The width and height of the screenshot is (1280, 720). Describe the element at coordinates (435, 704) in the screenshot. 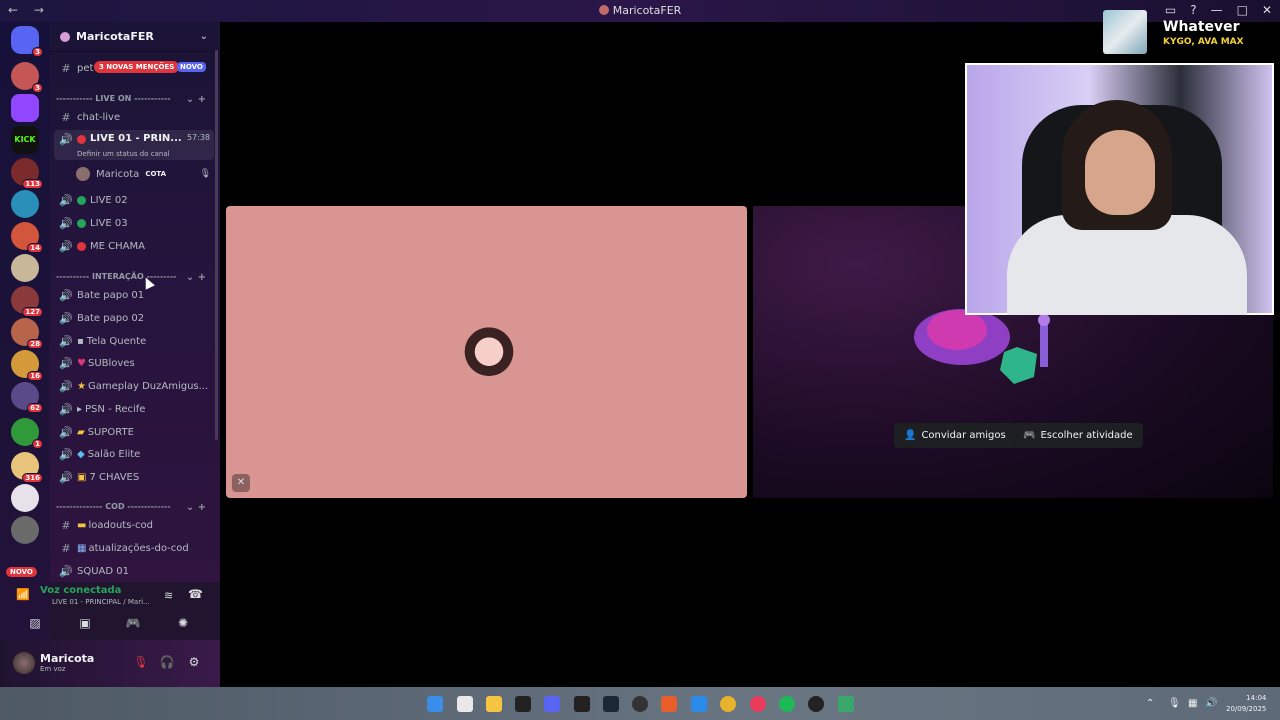

I see `start-icon` at that location.